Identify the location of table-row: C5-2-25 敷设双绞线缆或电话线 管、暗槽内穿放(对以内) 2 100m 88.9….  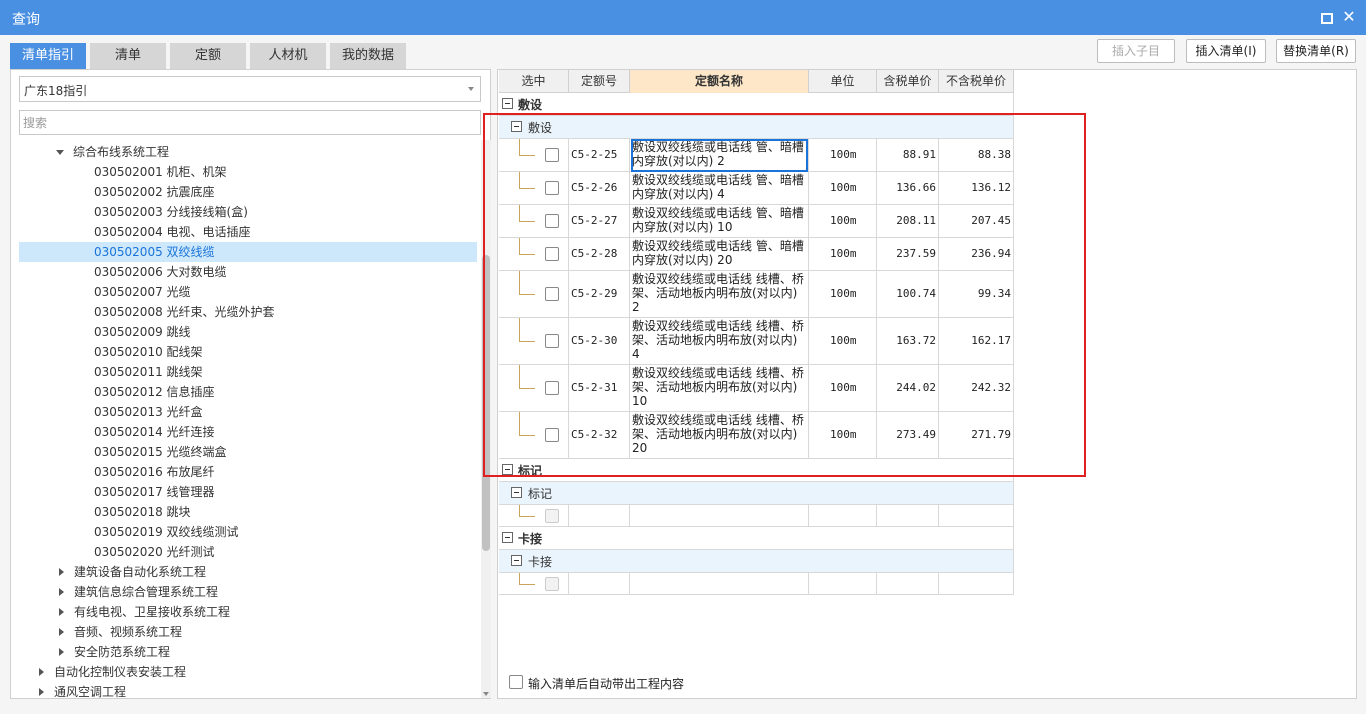
(756, 155).